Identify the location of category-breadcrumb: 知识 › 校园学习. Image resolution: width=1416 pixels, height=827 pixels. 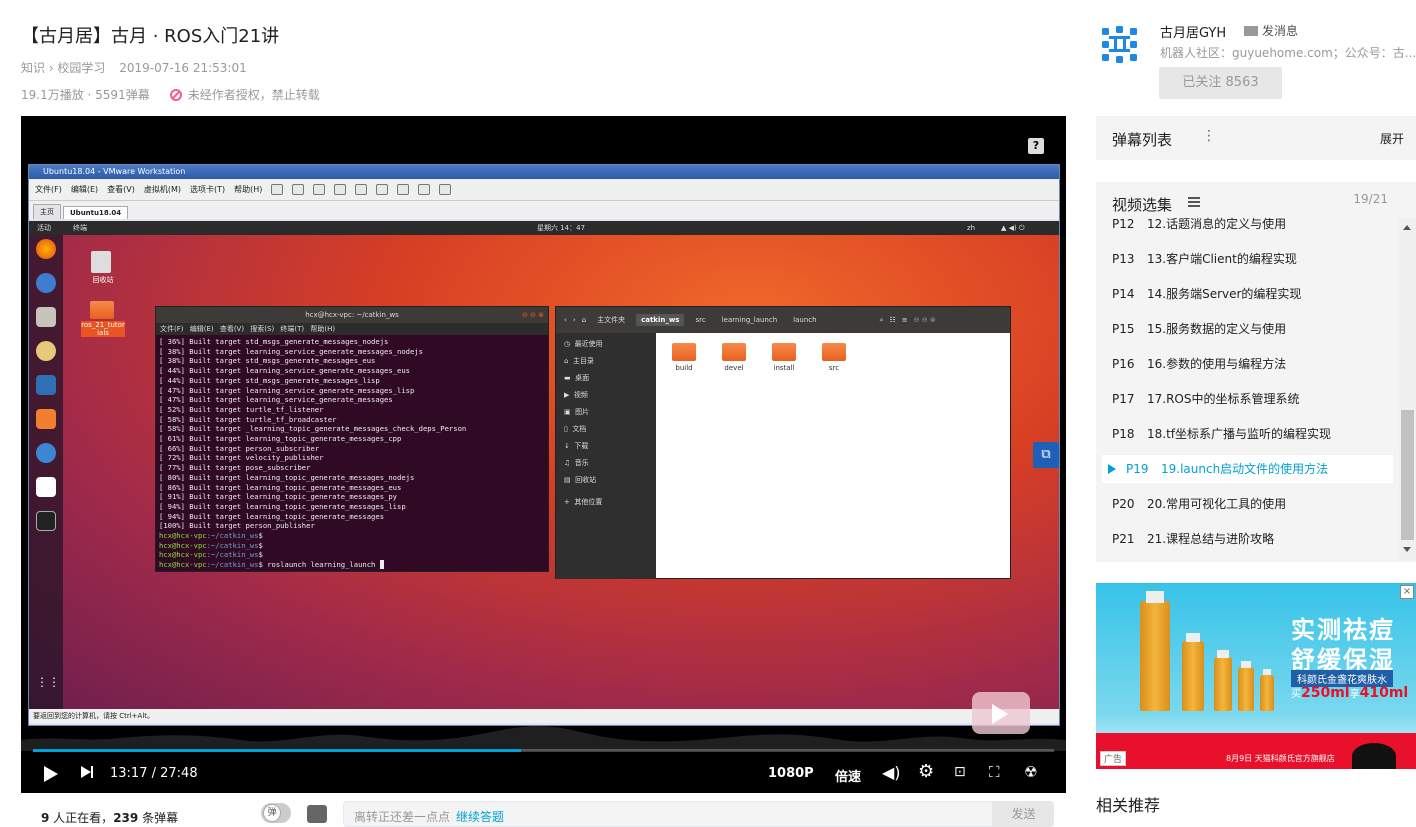
(63, 68).